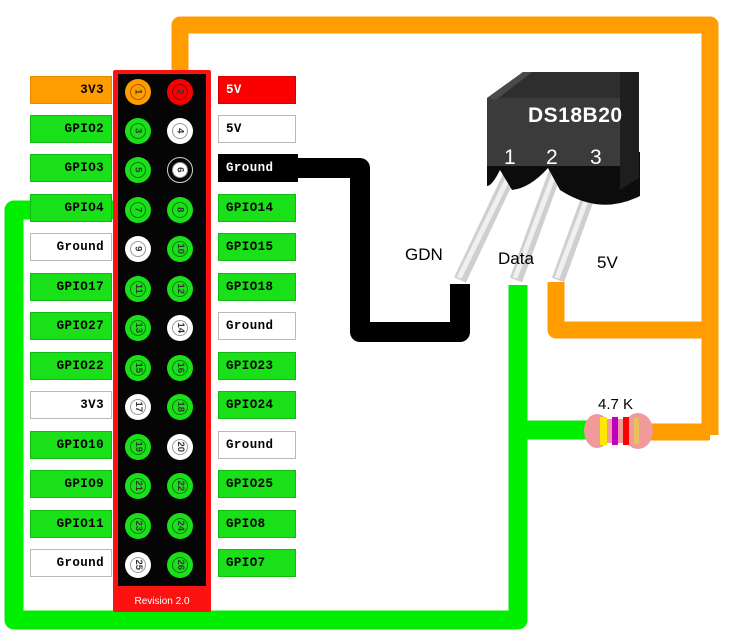  Describe the element at coordinates (180, 565) in the screenshot. I see `pin-26: 26` at that location.